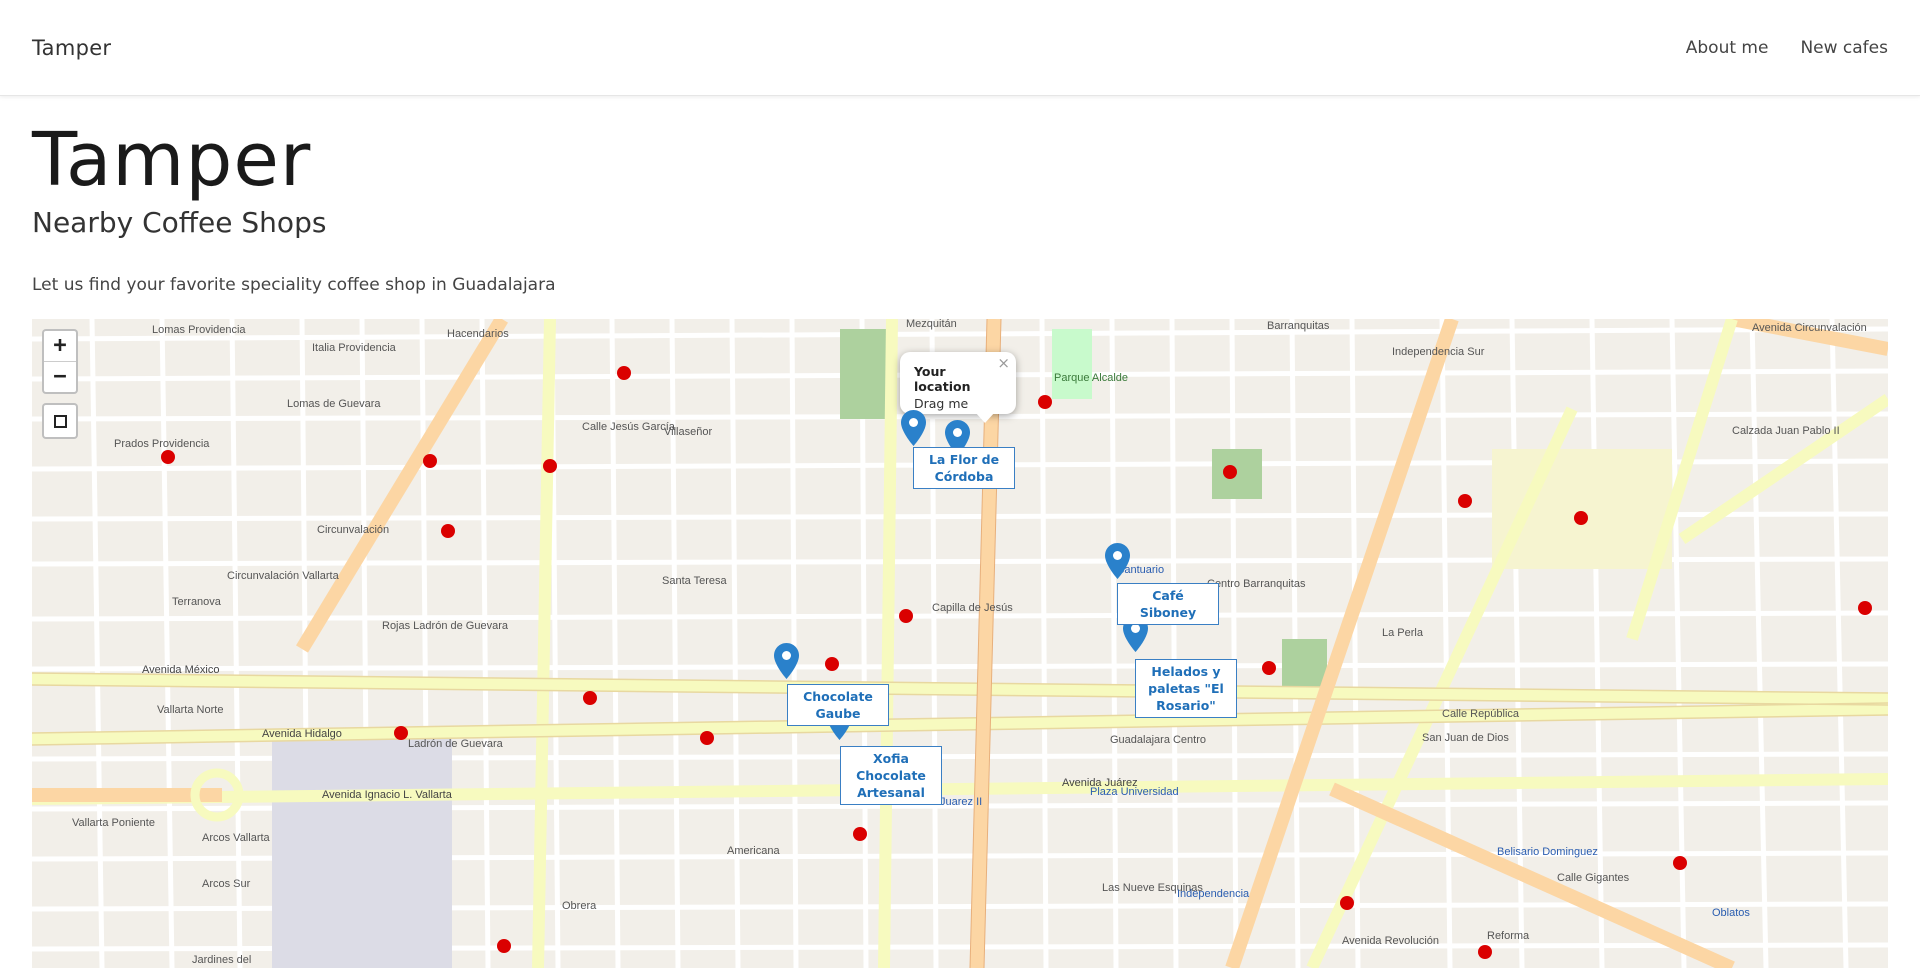 Image resolution: width=1920 pixels, height=968 pixels. Describe the element at coordinates (236, 838) in the screenshot. I see `map-label: Arcos Vallarta` at that location.